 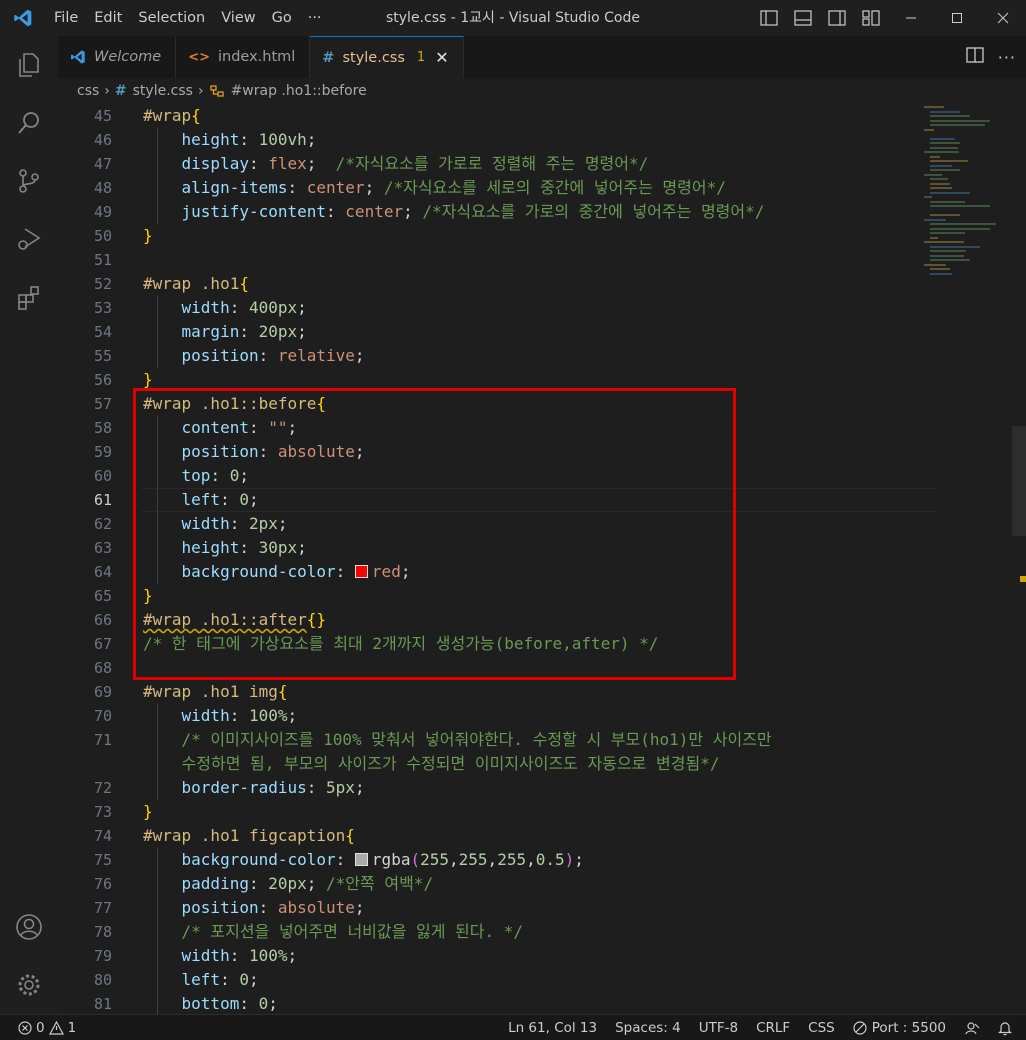 What do you see at coordinates (102, 236) in the screenshot?
I see `line-number: 50` at bounding box center [102, 236].